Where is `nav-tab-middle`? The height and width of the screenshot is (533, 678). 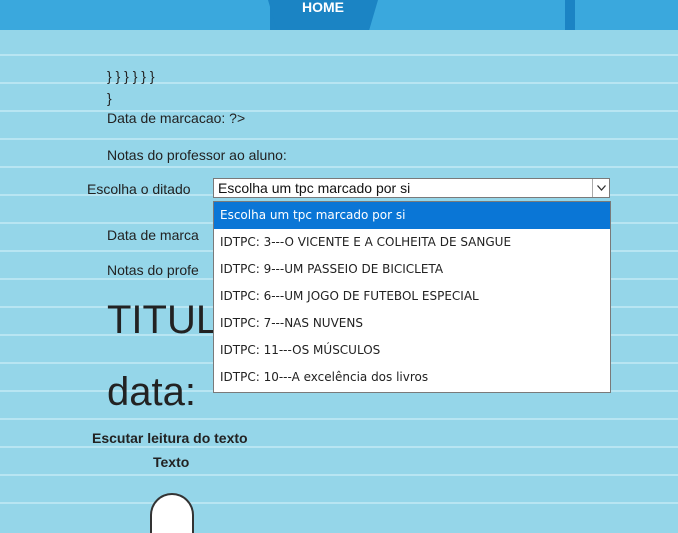
nav-tab-middle is located at coordinates (457, 15).